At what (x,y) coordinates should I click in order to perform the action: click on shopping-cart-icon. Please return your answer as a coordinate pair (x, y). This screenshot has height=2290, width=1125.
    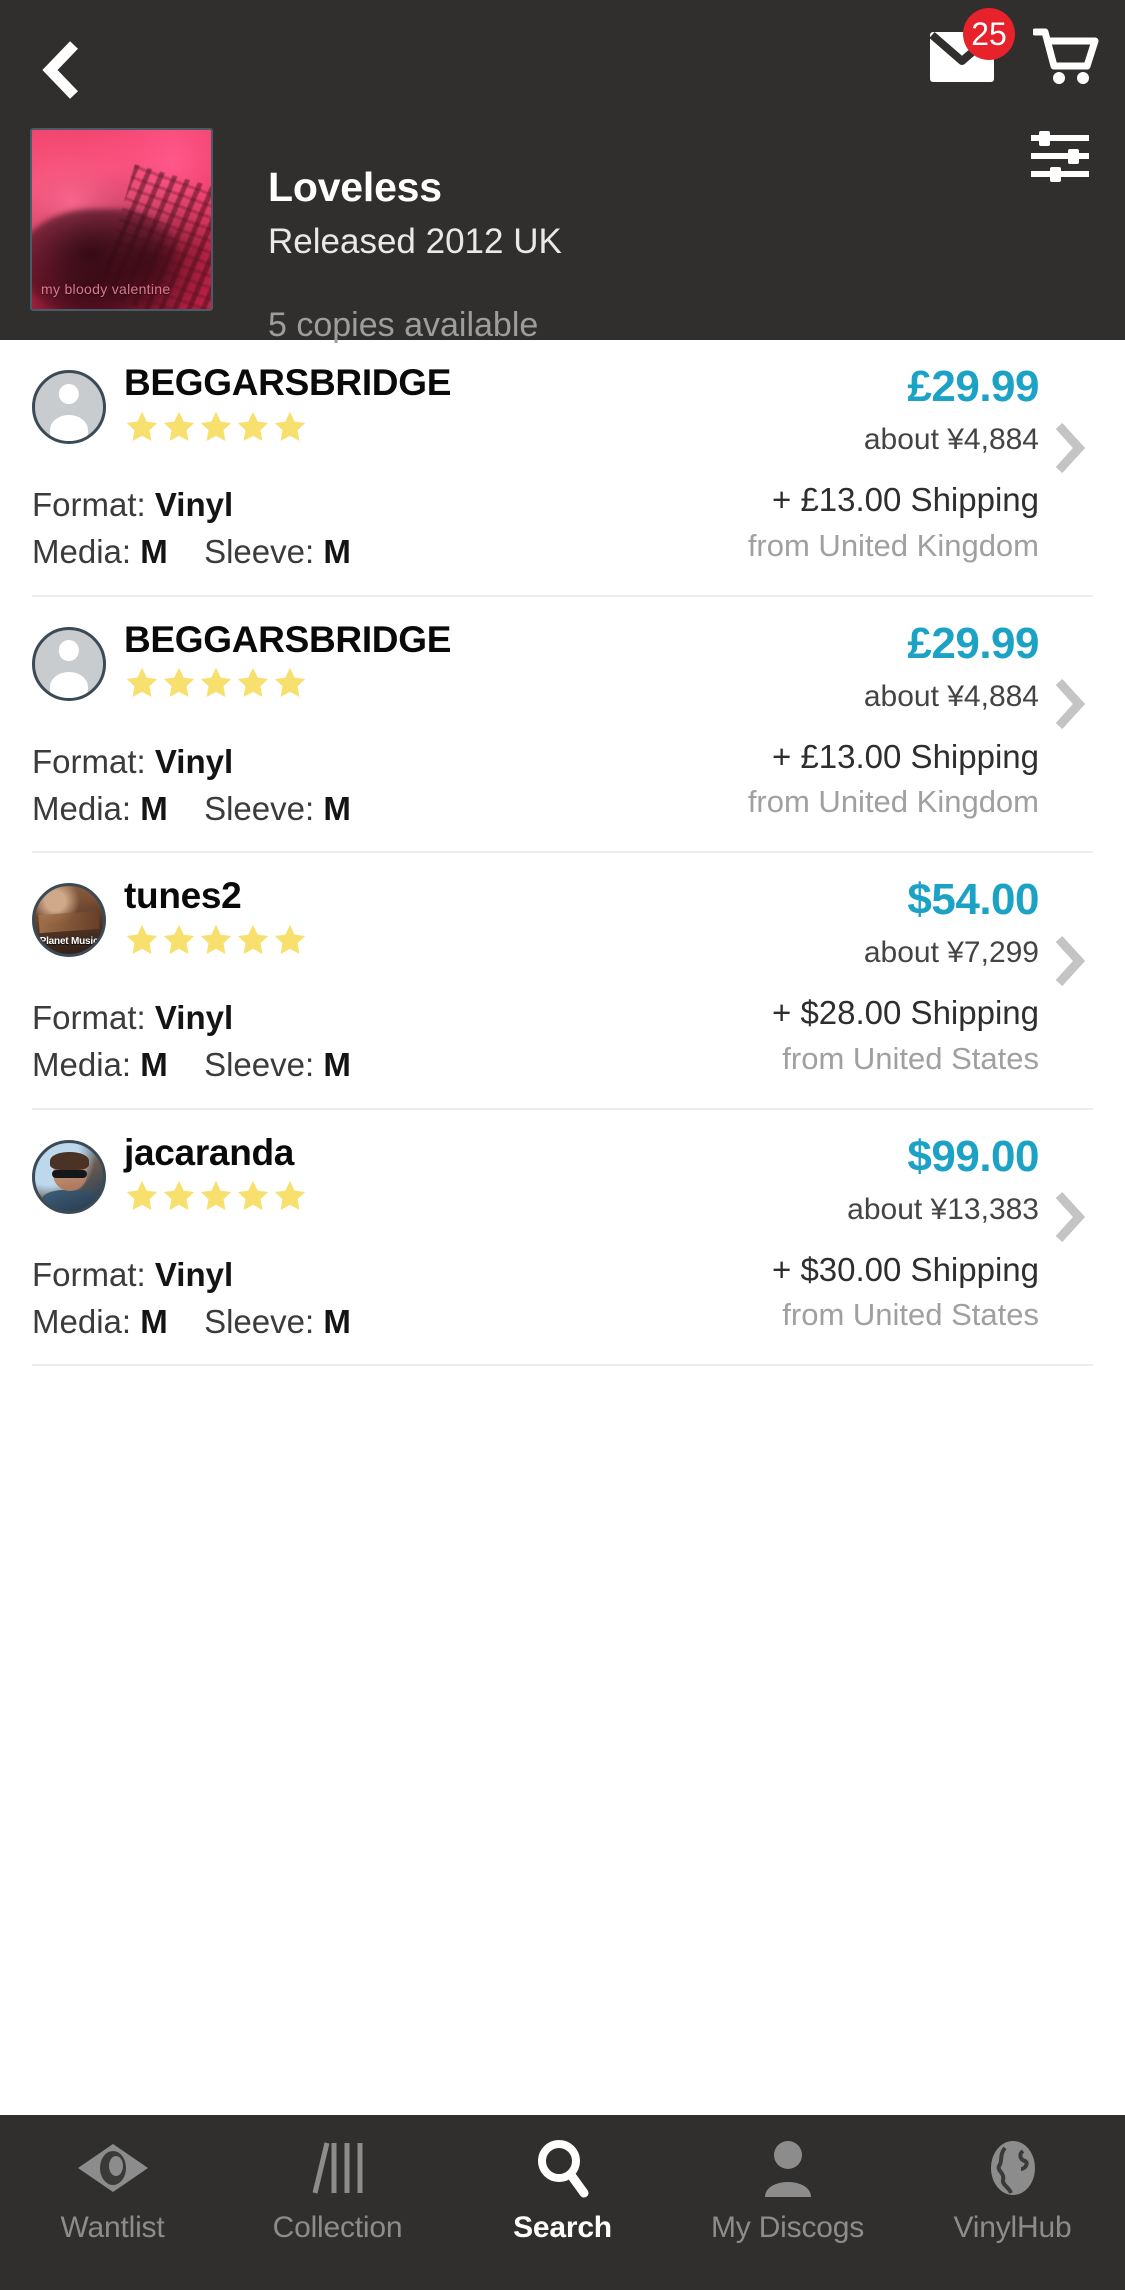
    Looking at the image, I should click on (1065, 59).